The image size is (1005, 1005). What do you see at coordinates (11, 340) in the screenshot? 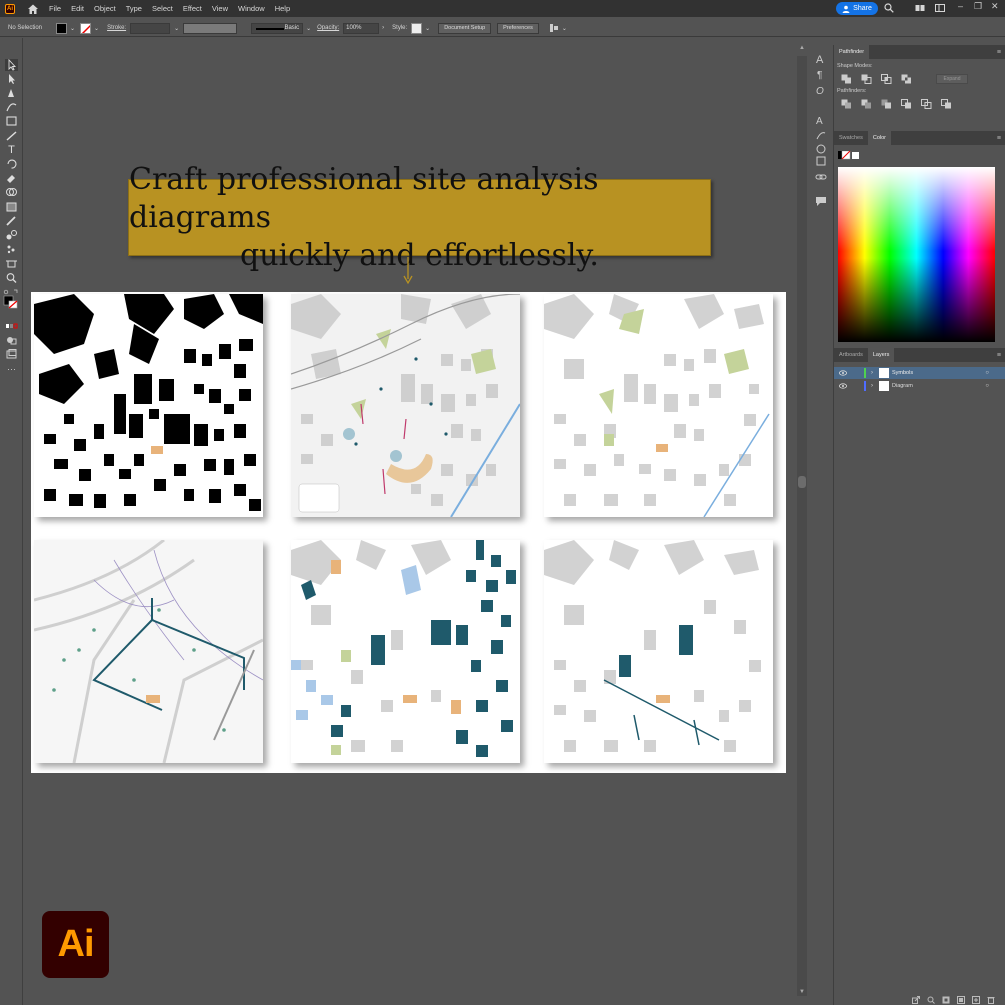
I see `drawing-mode-icon` at bounding box center [11, 340].